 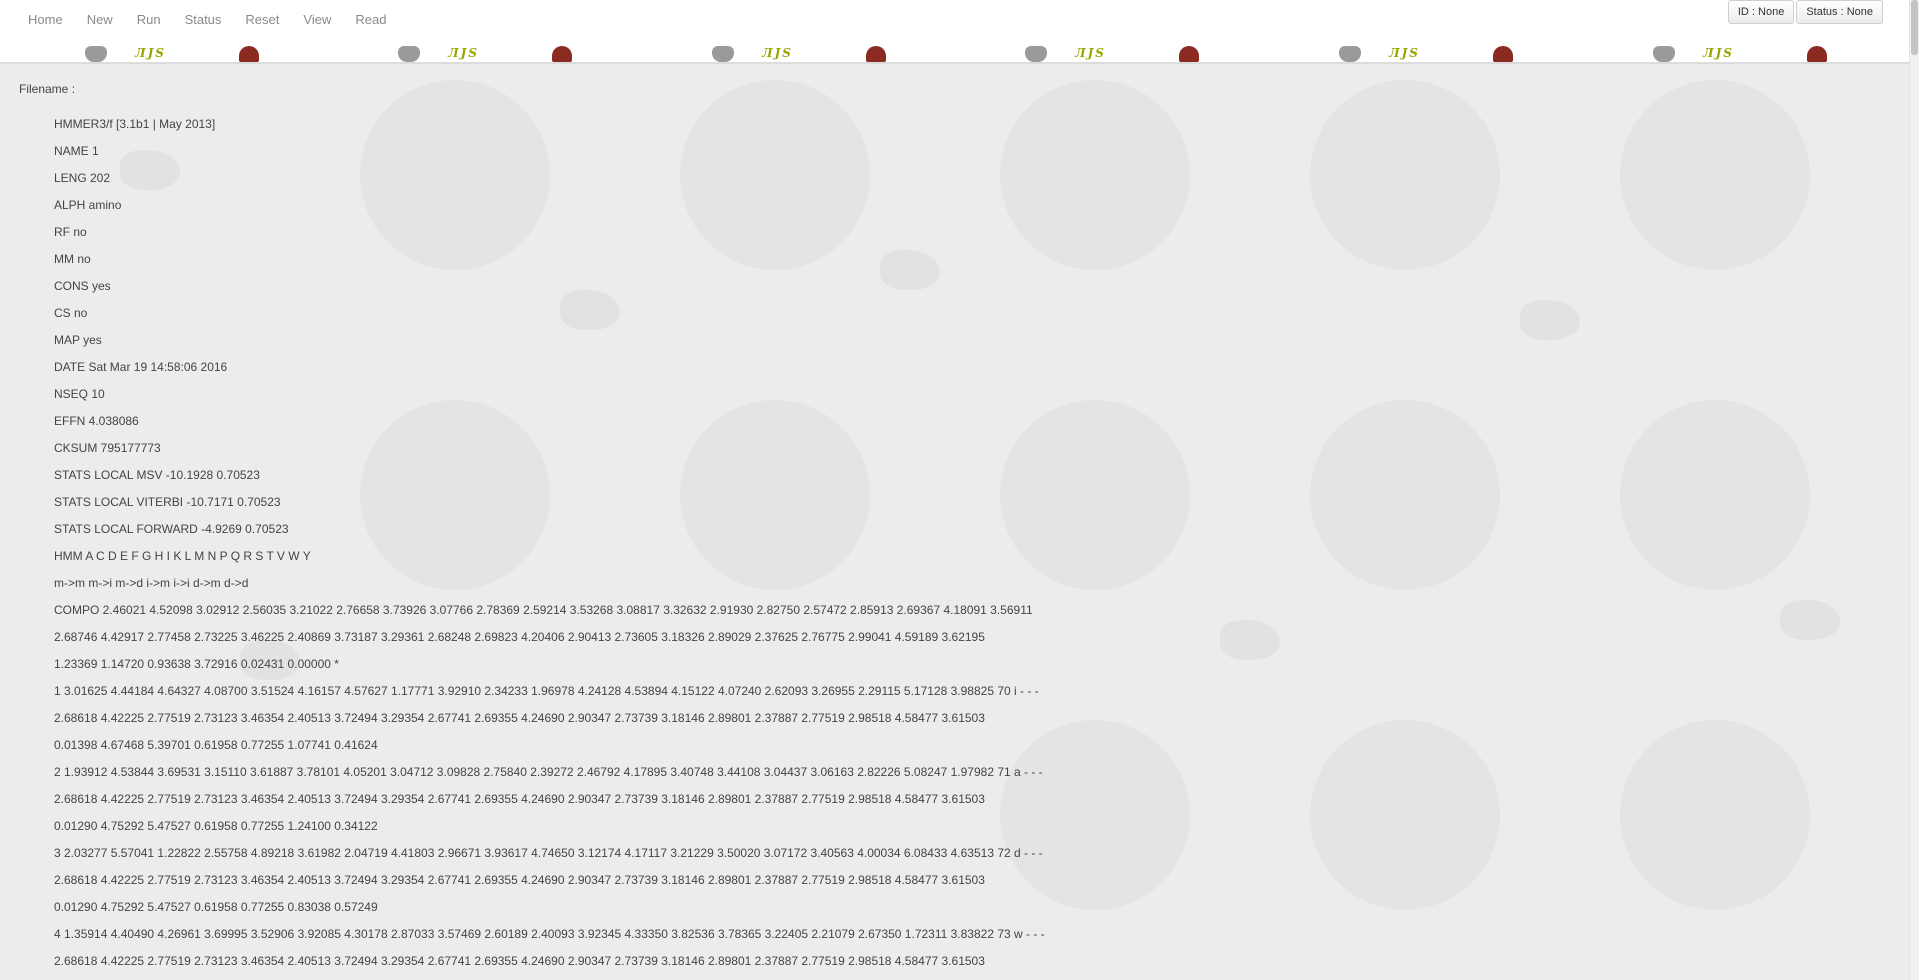 I want to click on scrollbar-thumb, so click(x=1914, y=27).